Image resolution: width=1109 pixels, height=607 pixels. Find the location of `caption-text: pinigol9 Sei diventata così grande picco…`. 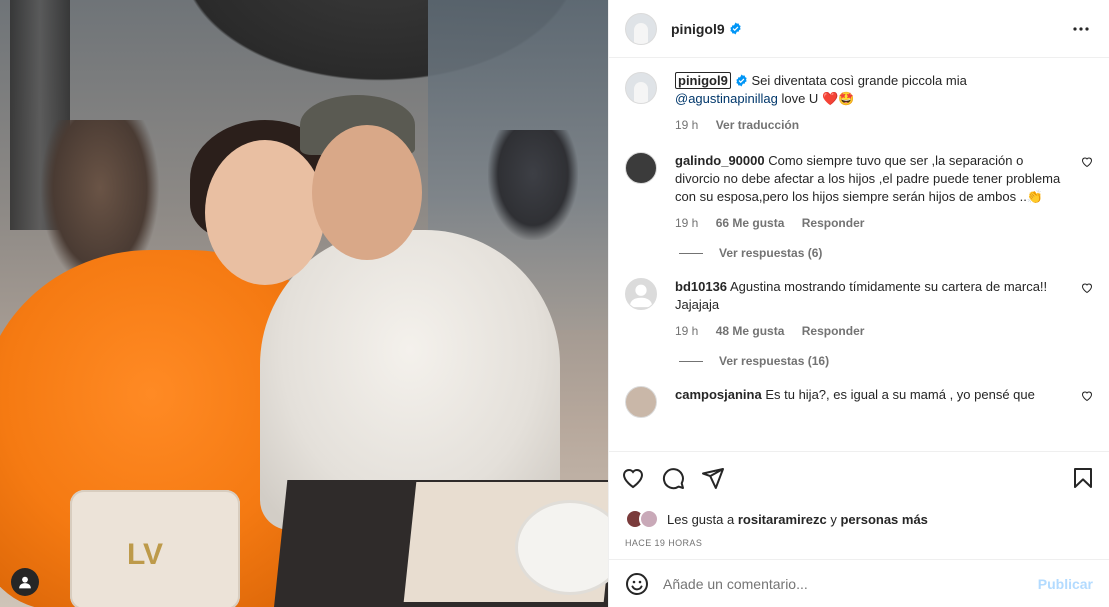

caption-text: pinigol9 Sei diventata così grande picco… is located at coordinates (884, 103).